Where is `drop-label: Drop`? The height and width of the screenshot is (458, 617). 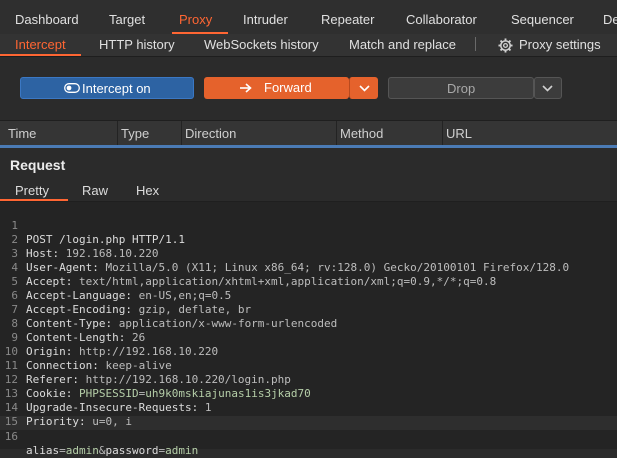 drop-label: Drop is located at coordinates (461, 88).